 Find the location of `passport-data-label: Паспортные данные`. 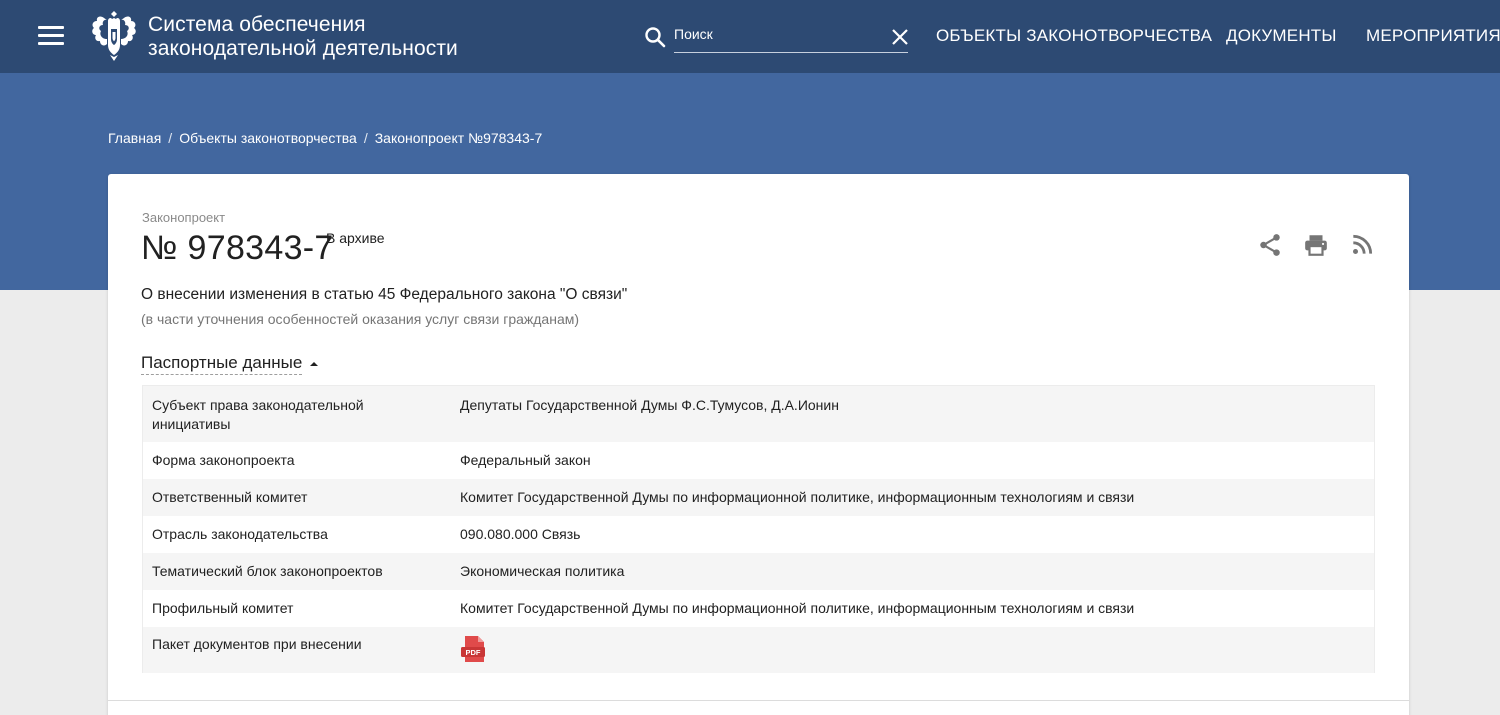

passport-data-label: Паспортные данные is located at coordinates (222, 363).